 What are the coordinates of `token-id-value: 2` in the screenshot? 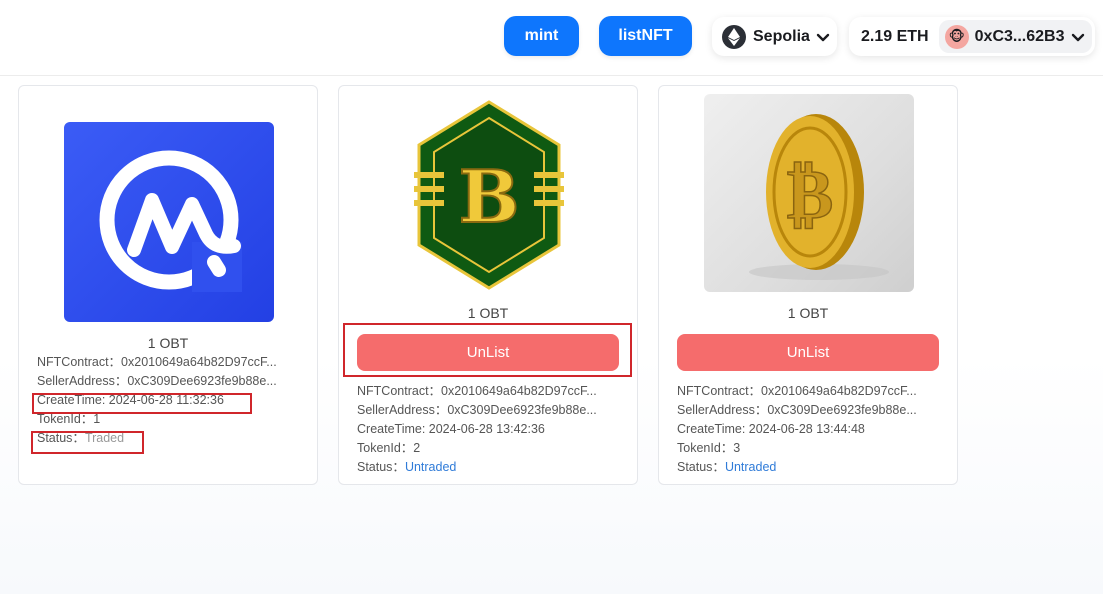 It's located at (417, 448).